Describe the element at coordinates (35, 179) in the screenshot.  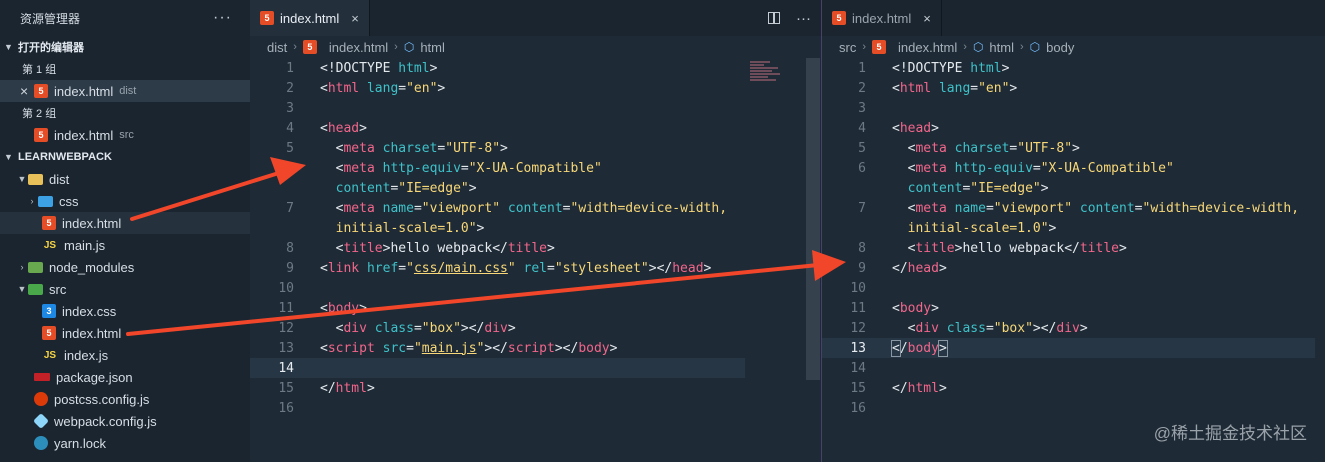
I see `folder-icon` at that location.